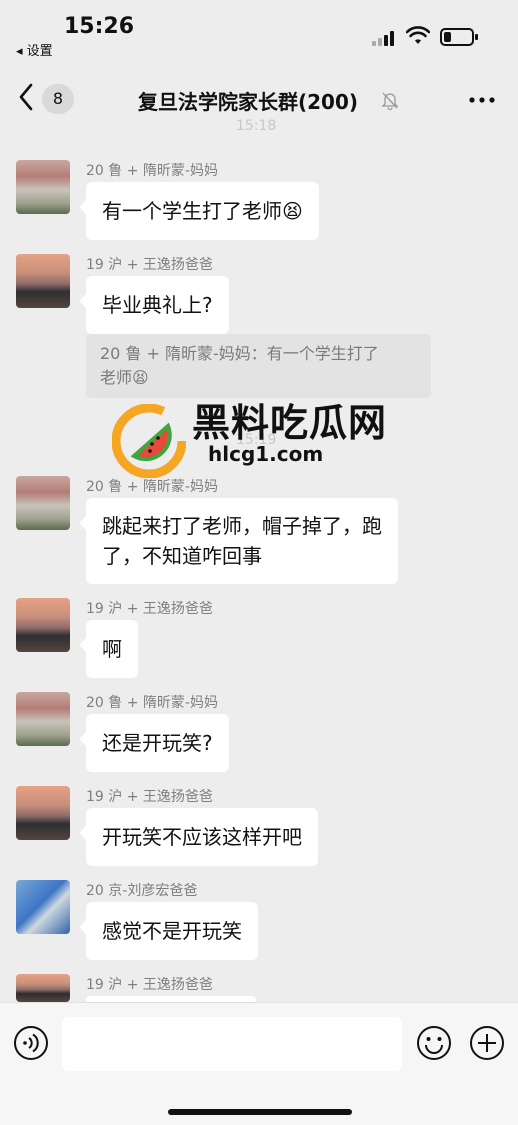  Describe the element at coordinates (58, 99) in the screenshot. I see `unread-count-badge: 8` at that location.